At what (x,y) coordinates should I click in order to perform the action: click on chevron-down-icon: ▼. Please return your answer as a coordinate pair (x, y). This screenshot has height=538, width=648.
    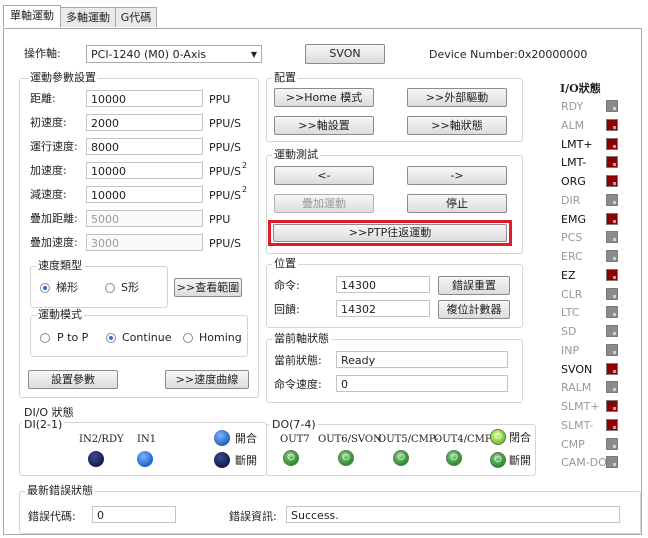
    Looking at the image, I should click on (253, 54).